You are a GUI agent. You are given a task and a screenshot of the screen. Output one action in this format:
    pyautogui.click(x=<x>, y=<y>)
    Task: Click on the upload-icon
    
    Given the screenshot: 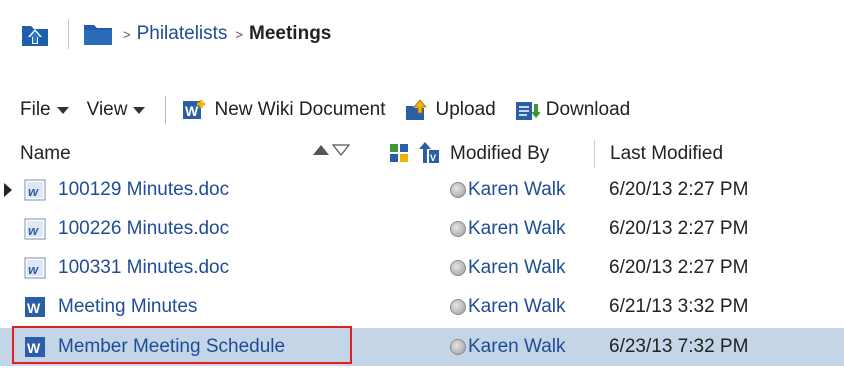 What is the action you would take?
    pyautogui.click(x=416, y=109)
    